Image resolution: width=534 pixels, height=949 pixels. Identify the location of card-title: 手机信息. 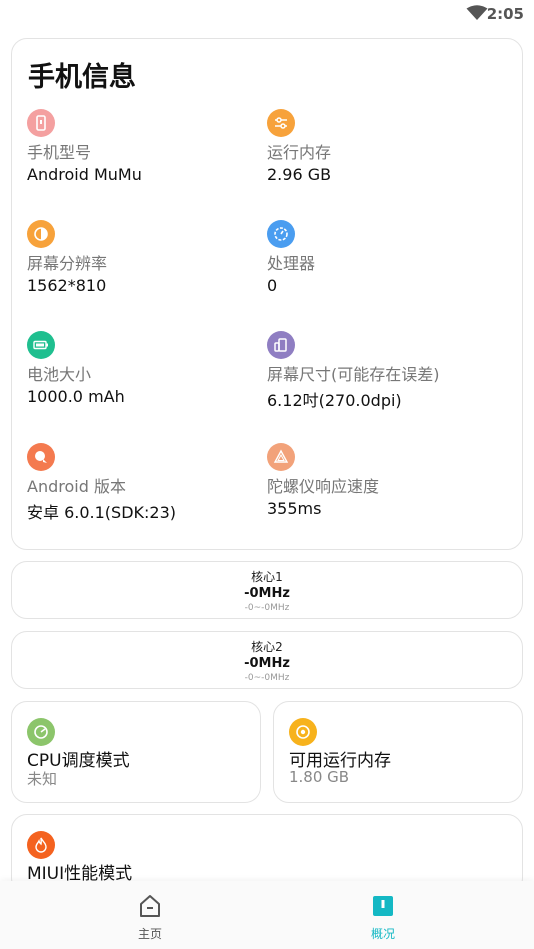
(82, 77).